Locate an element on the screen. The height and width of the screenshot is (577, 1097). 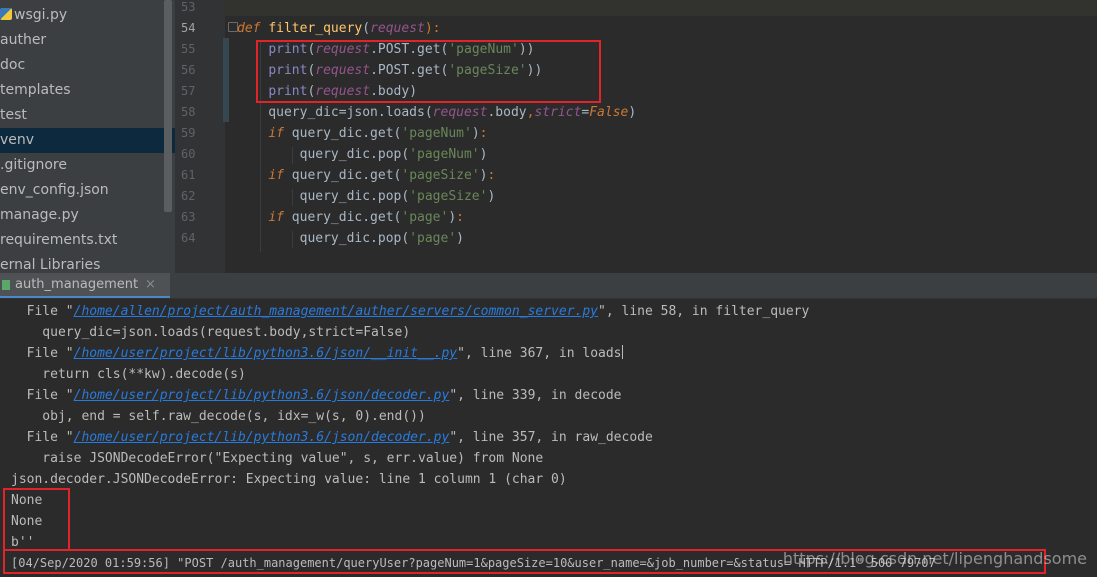
tree-item-external-libraries: ernal Libraries is located at coordinates (87, 263).